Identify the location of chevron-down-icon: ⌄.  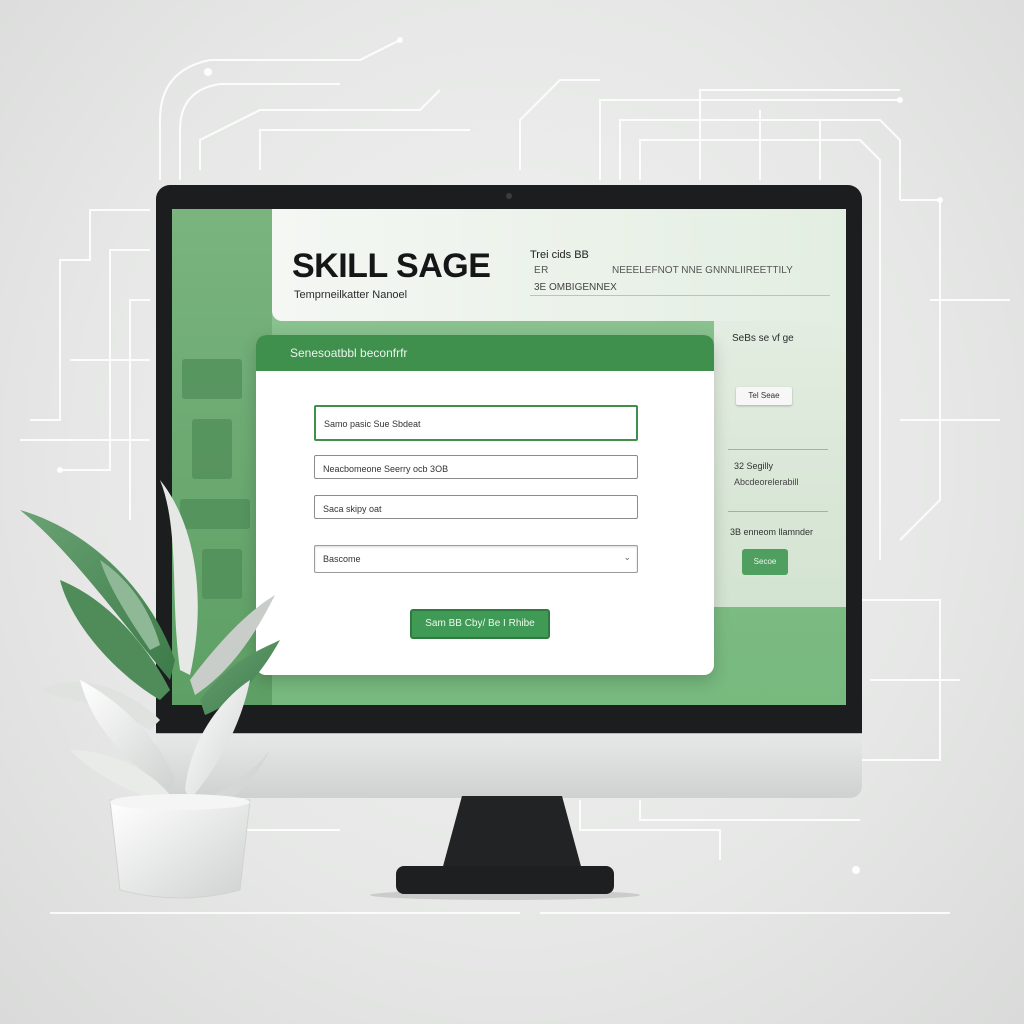
(627, 557).